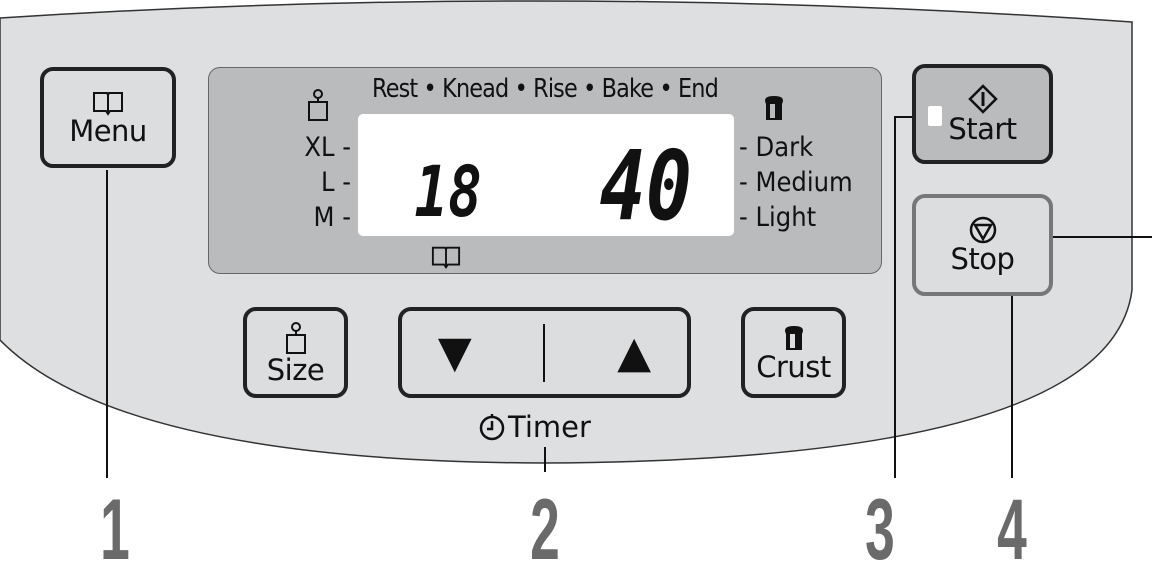 The height and width of the screenshot is (578, 1152). I want to click on size-l: L -, so click(335, 182).